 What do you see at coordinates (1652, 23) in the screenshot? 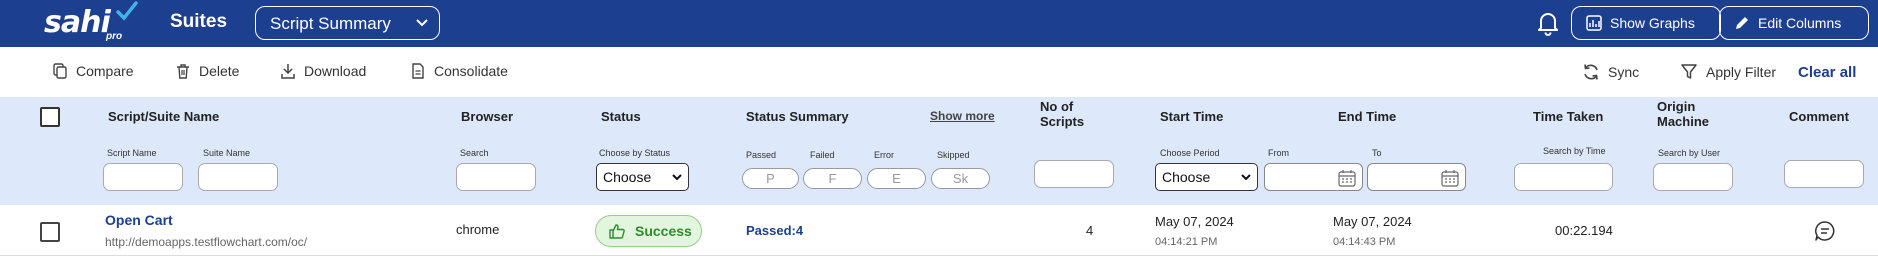
I see `show-graphs-label: Show Graphs` at bounding box center [1652, 23].